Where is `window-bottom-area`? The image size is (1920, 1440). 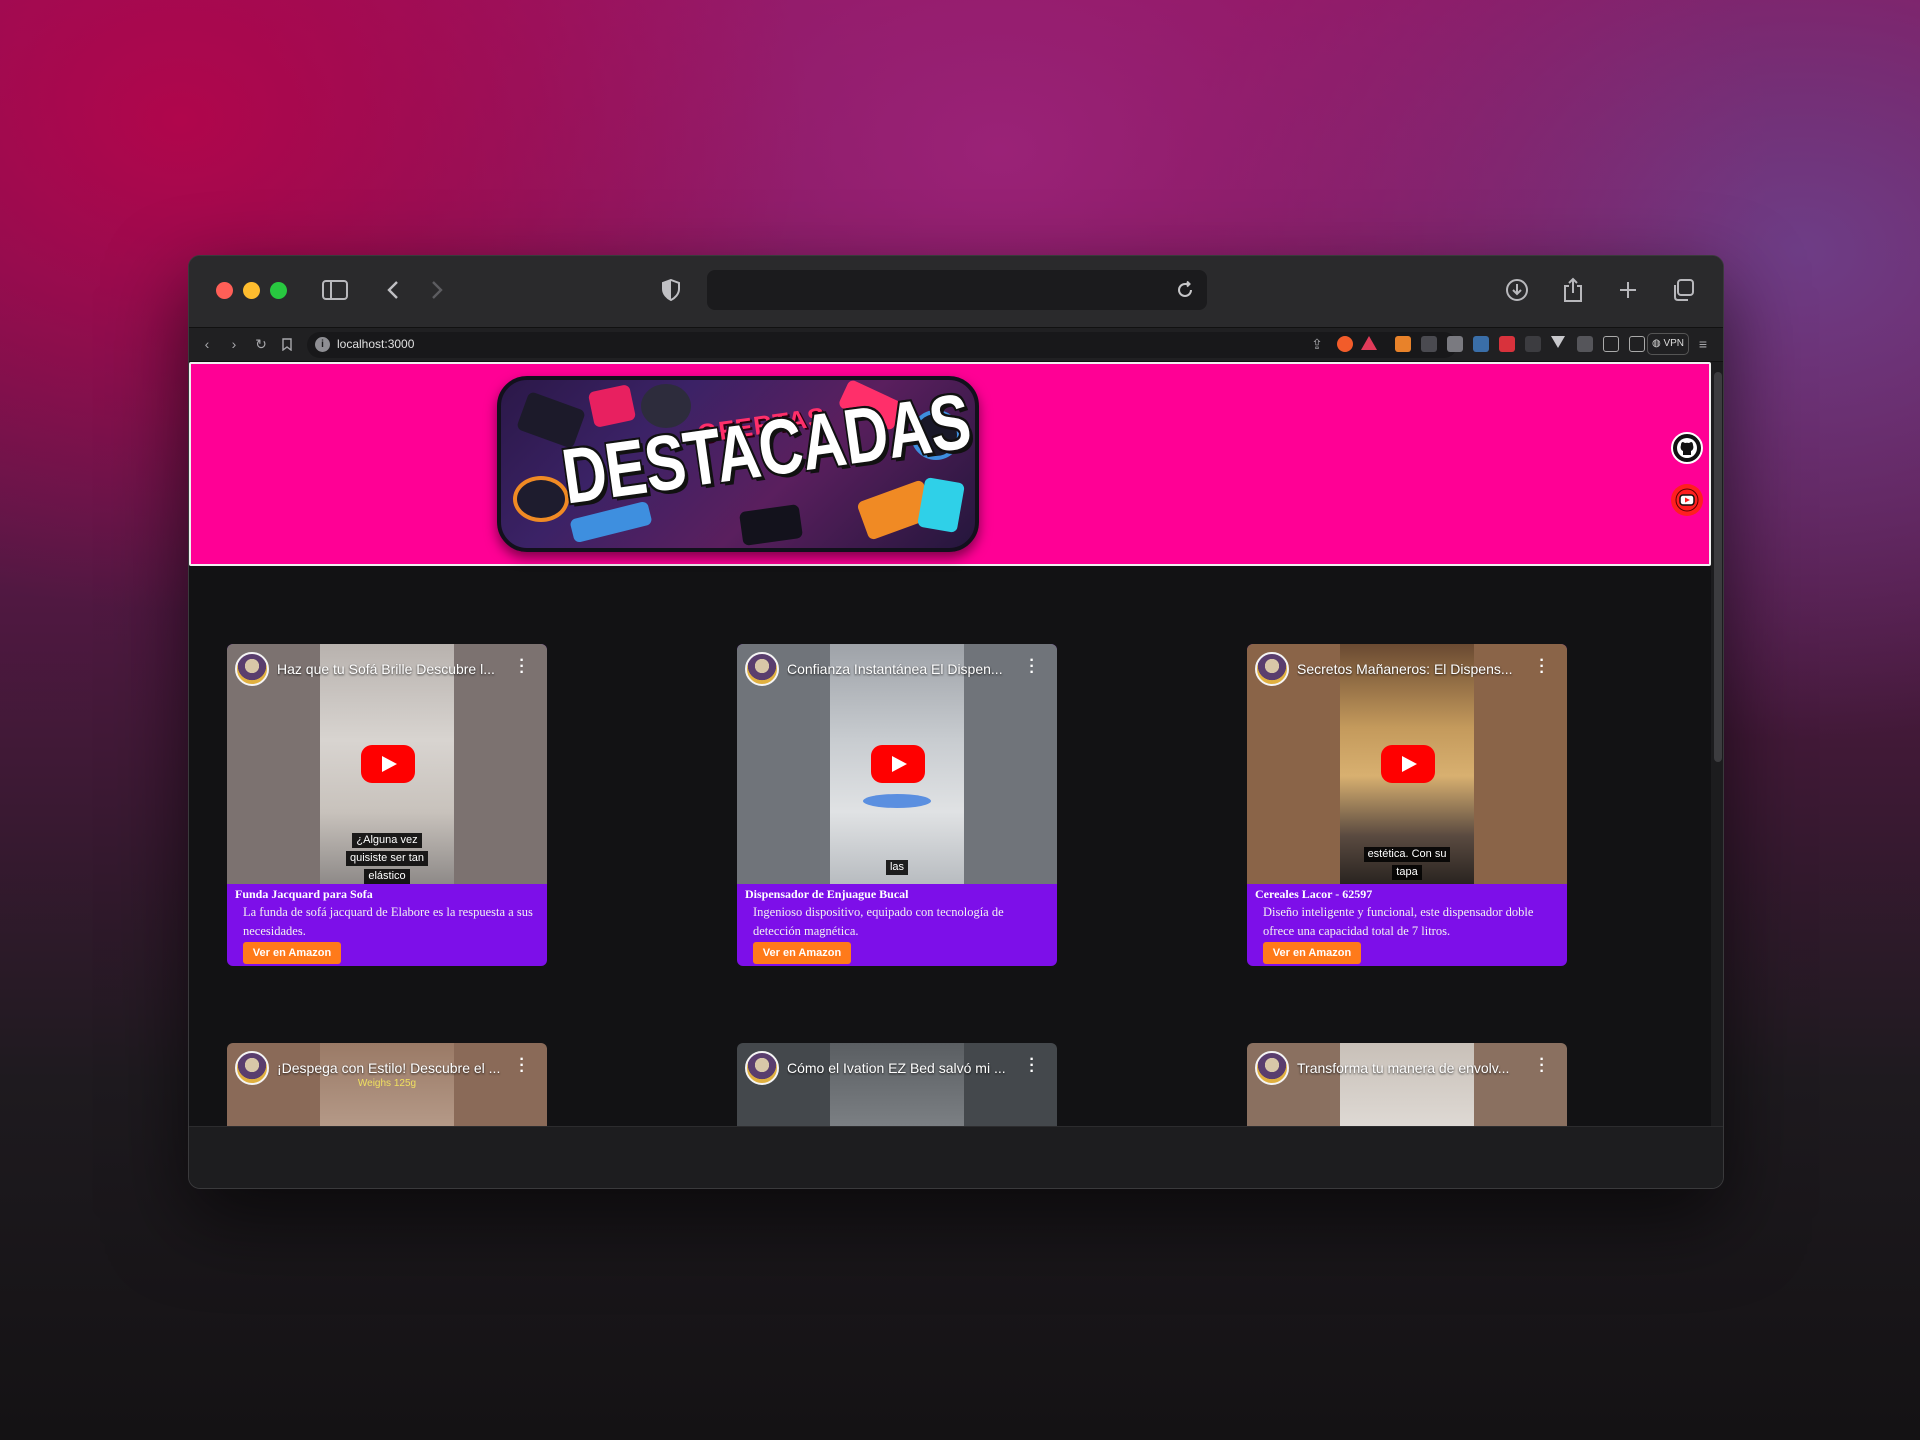 window-bottom-area is located at coordinates (956, 1157).